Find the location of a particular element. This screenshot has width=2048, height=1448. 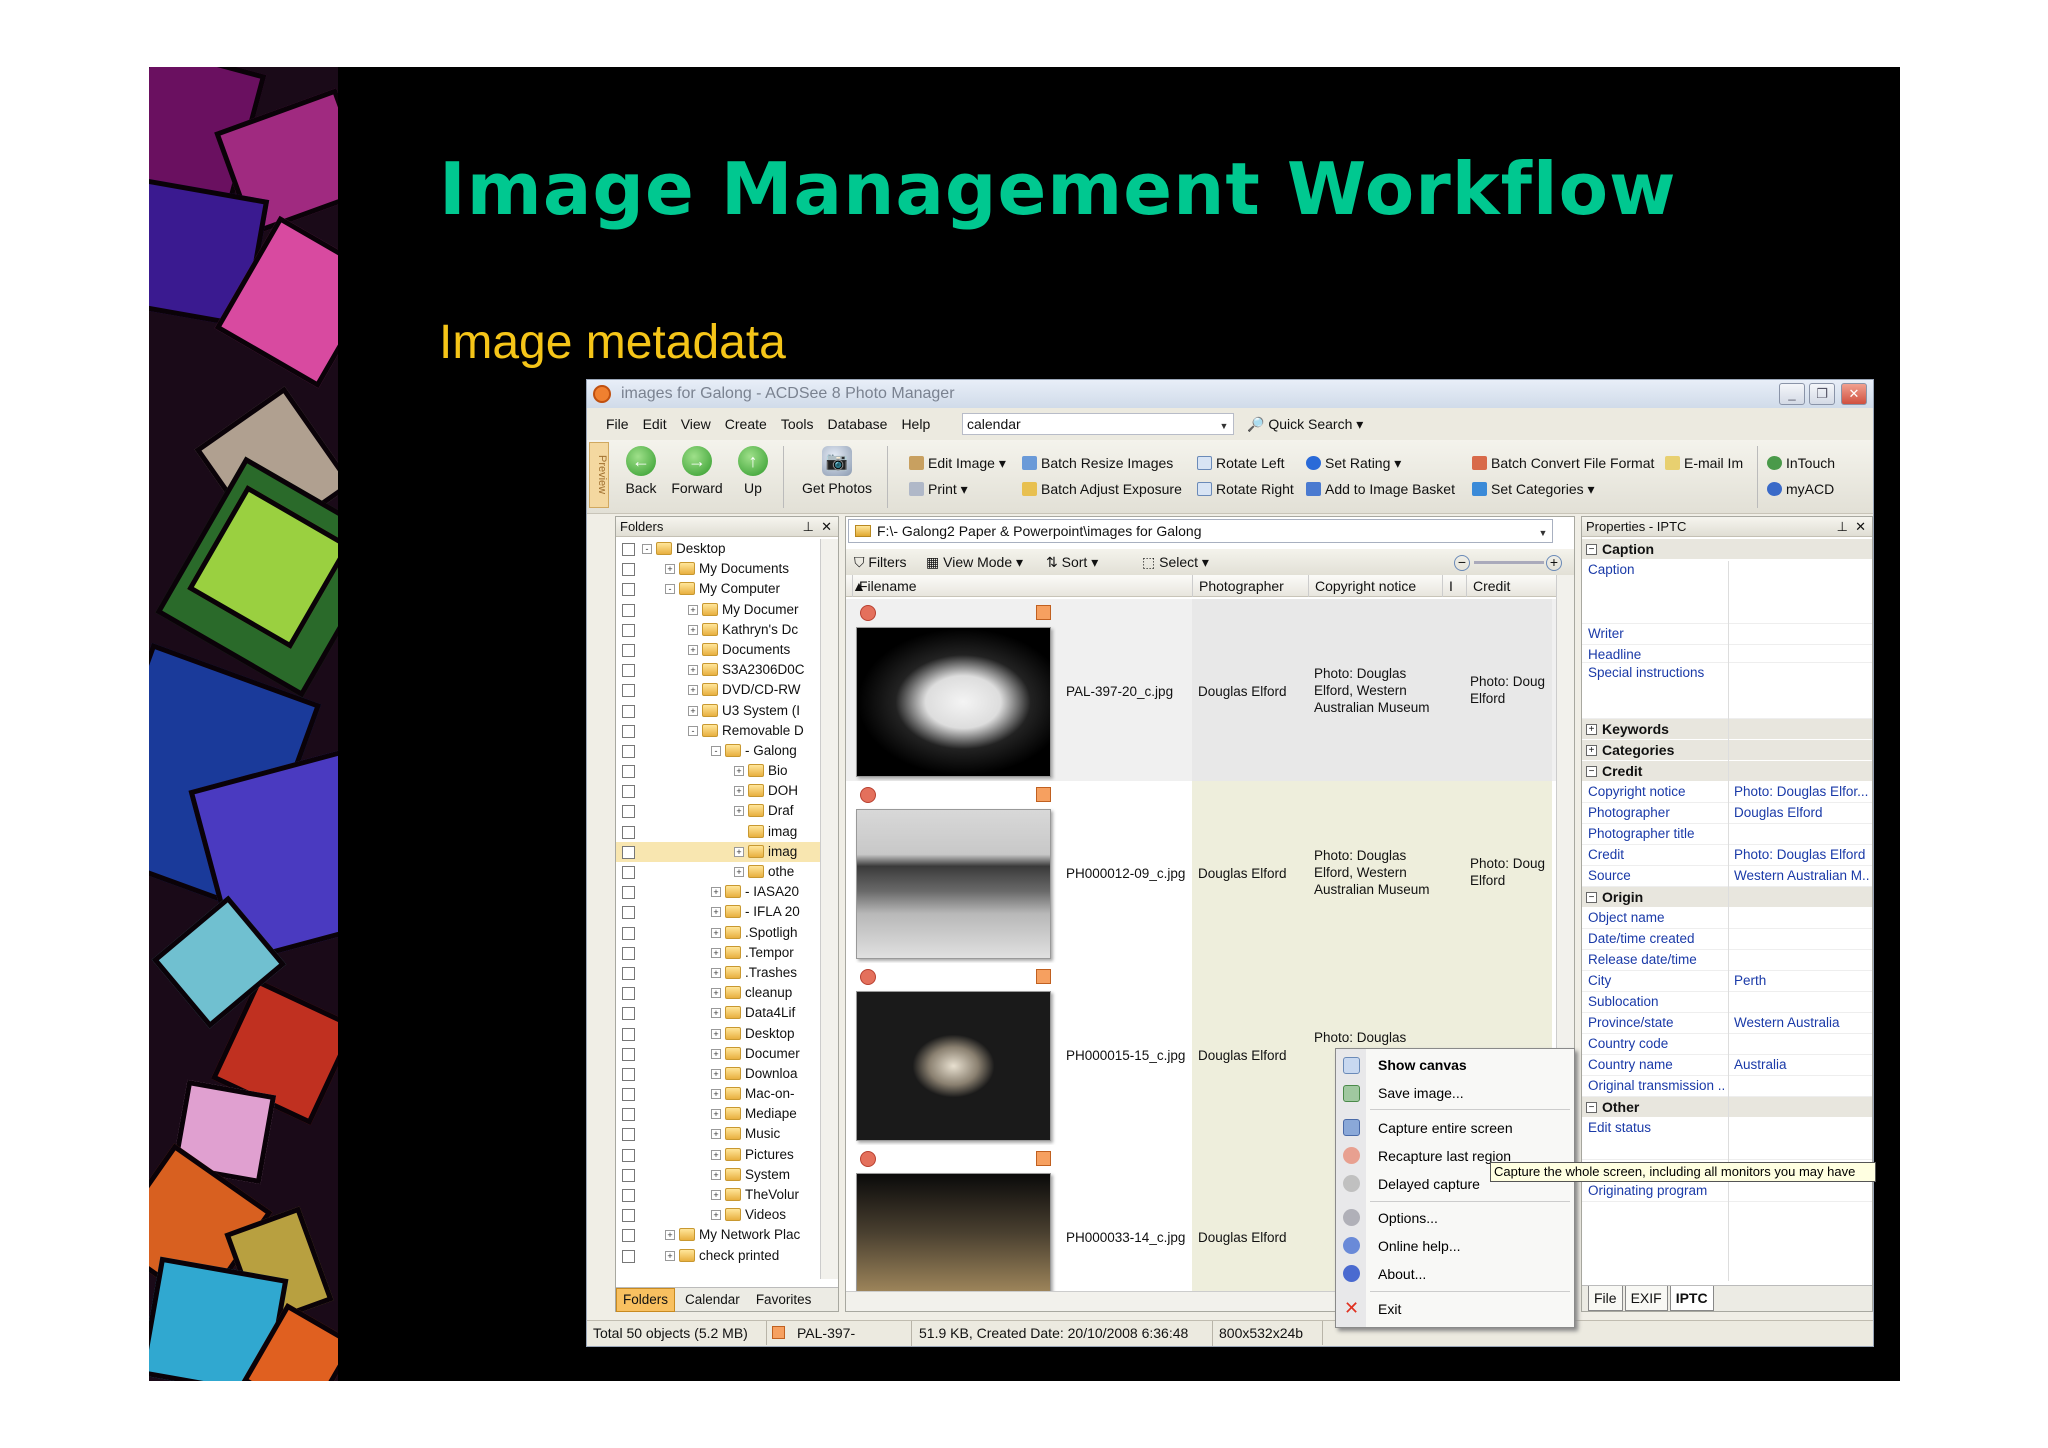

folder-tree-item: + Draf is located at coordinates (718, 811).